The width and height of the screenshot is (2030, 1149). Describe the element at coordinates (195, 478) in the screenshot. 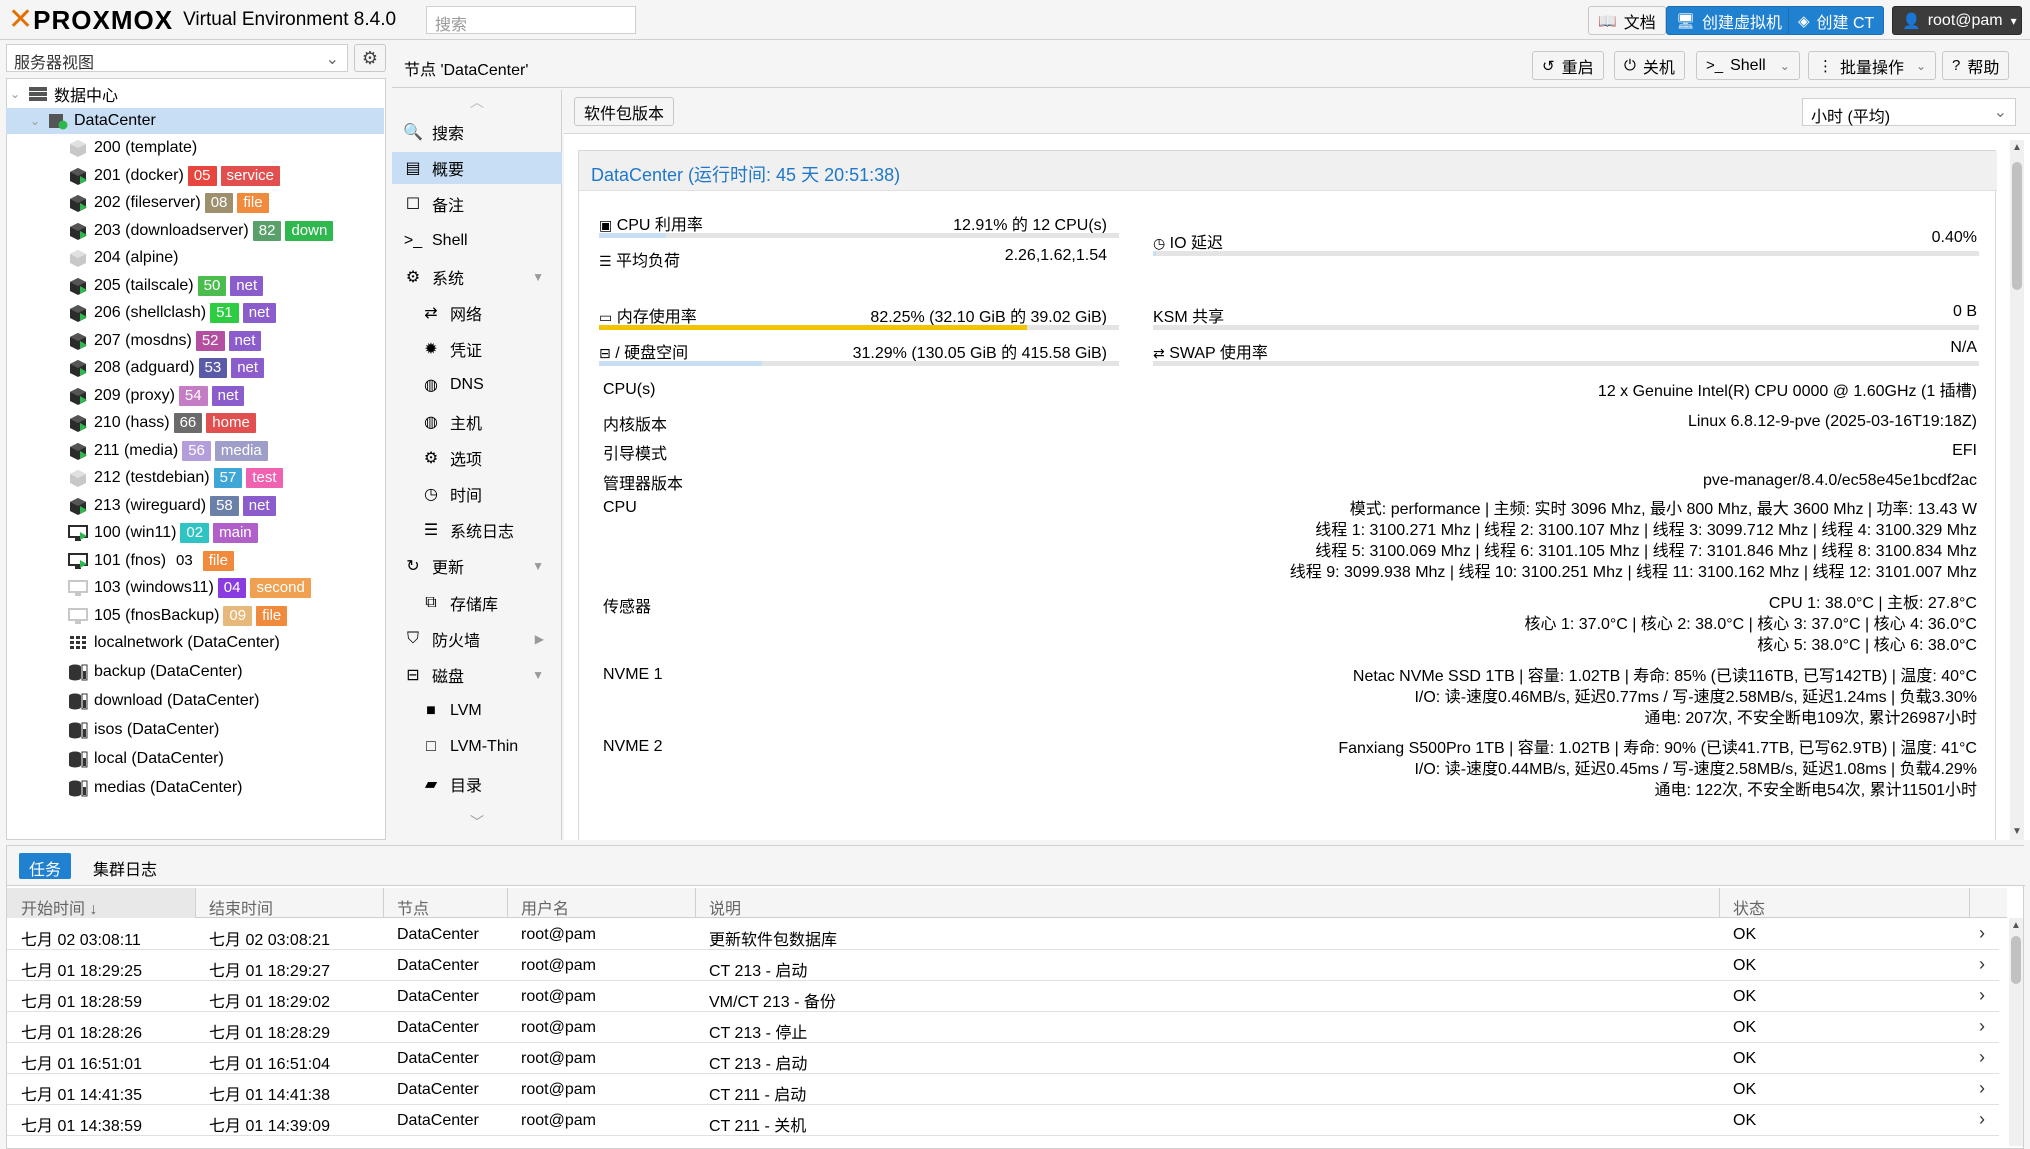

I see `tree-item: 212 (testdebian) 57 test` at that location.